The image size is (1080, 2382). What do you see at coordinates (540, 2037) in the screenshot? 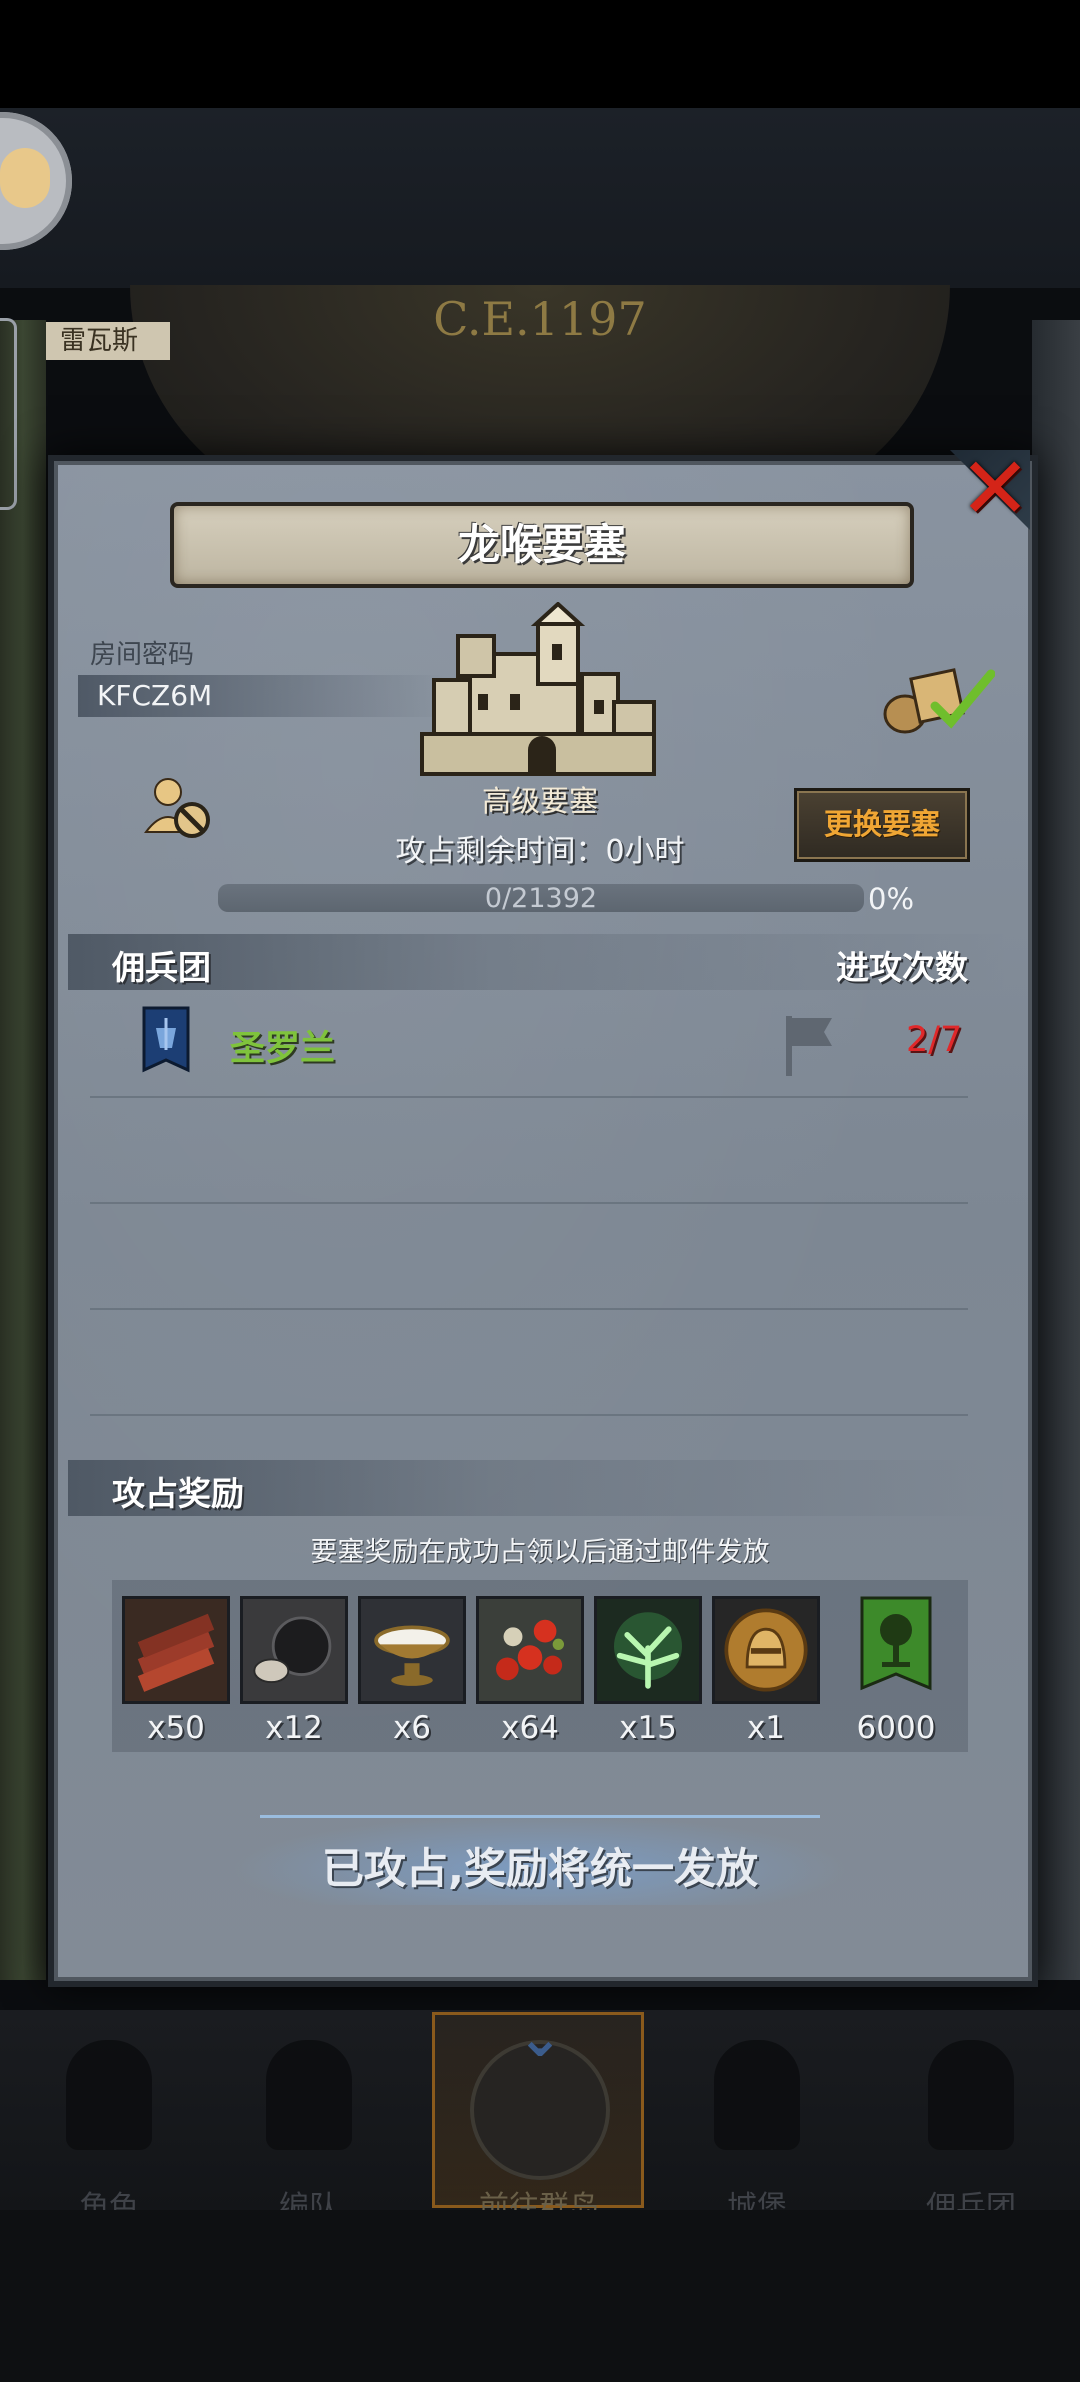
I see `chevron-down-icon: ⌄` at bounding box center [540, 2037].